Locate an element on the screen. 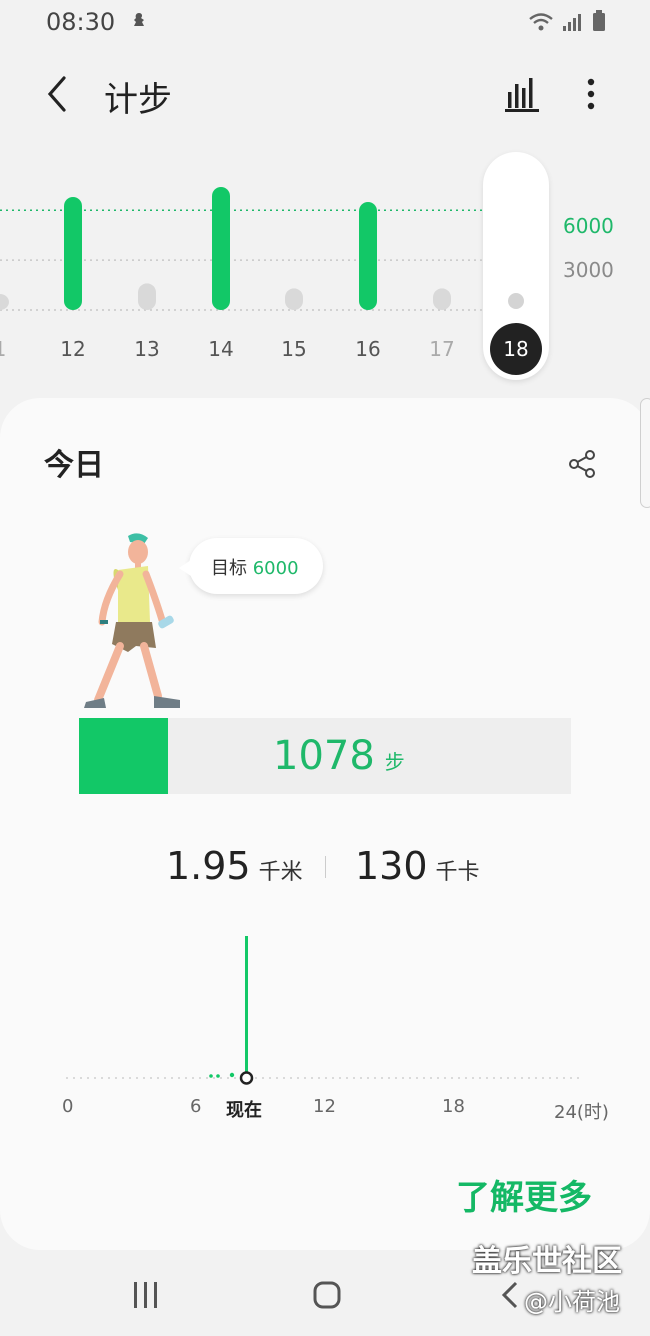 The image size is (650, 1336). home-icon is located at coordinates (327, 1295).